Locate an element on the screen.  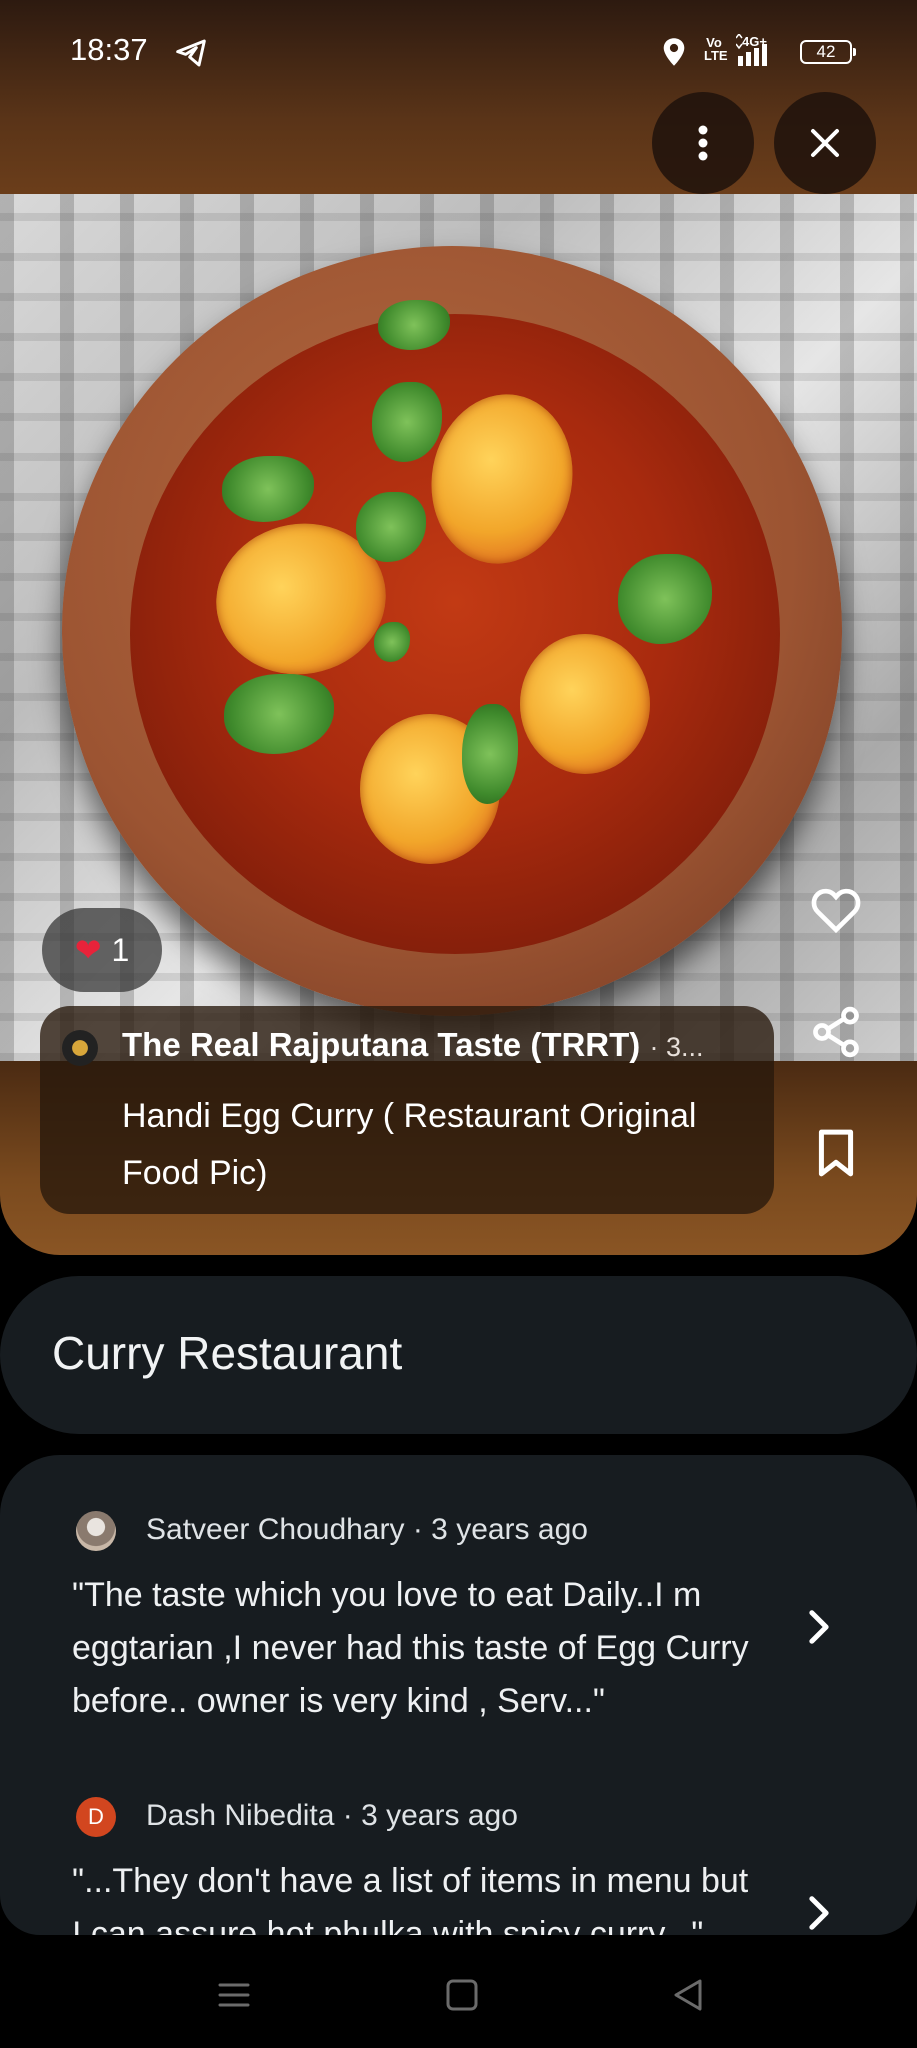
close-button is located at coordinates (825, 143).